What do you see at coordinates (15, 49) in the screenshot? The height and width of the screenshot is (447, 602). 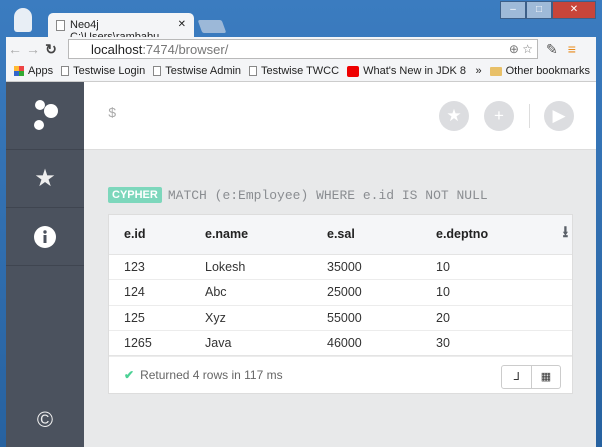 I see `back-icon: ←` at bounding box center [15, 49].